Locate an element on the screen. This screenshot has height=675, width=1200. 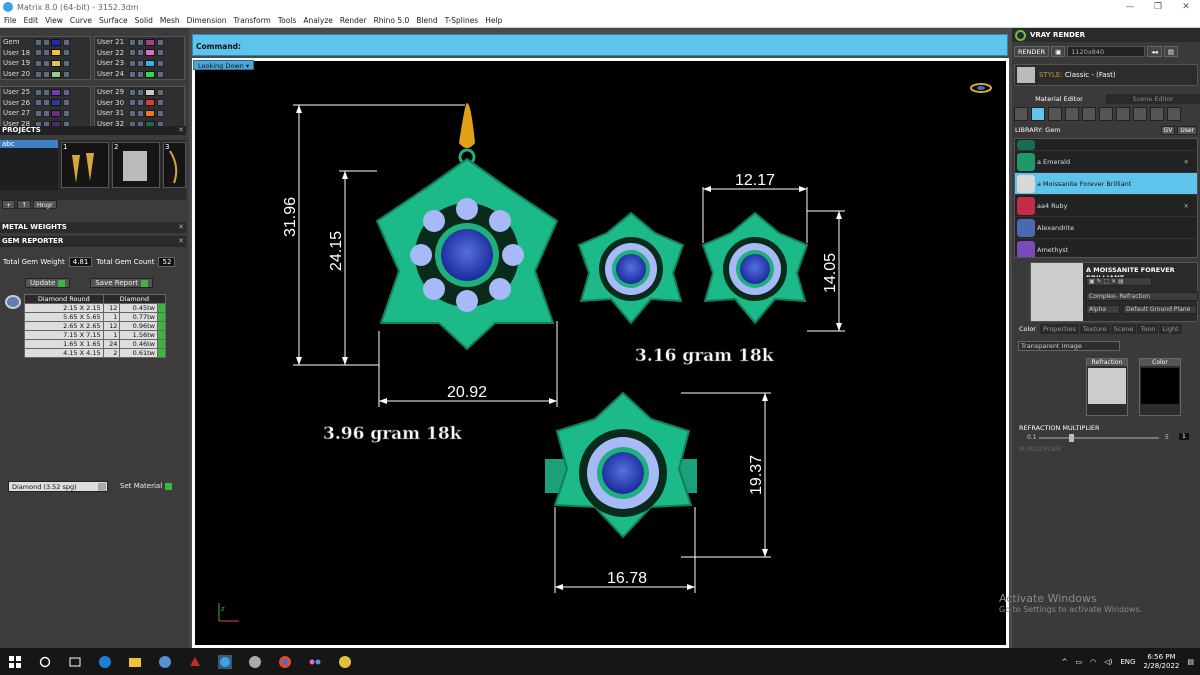
save-report-button: Save Report is located at coordinates (121, 283).